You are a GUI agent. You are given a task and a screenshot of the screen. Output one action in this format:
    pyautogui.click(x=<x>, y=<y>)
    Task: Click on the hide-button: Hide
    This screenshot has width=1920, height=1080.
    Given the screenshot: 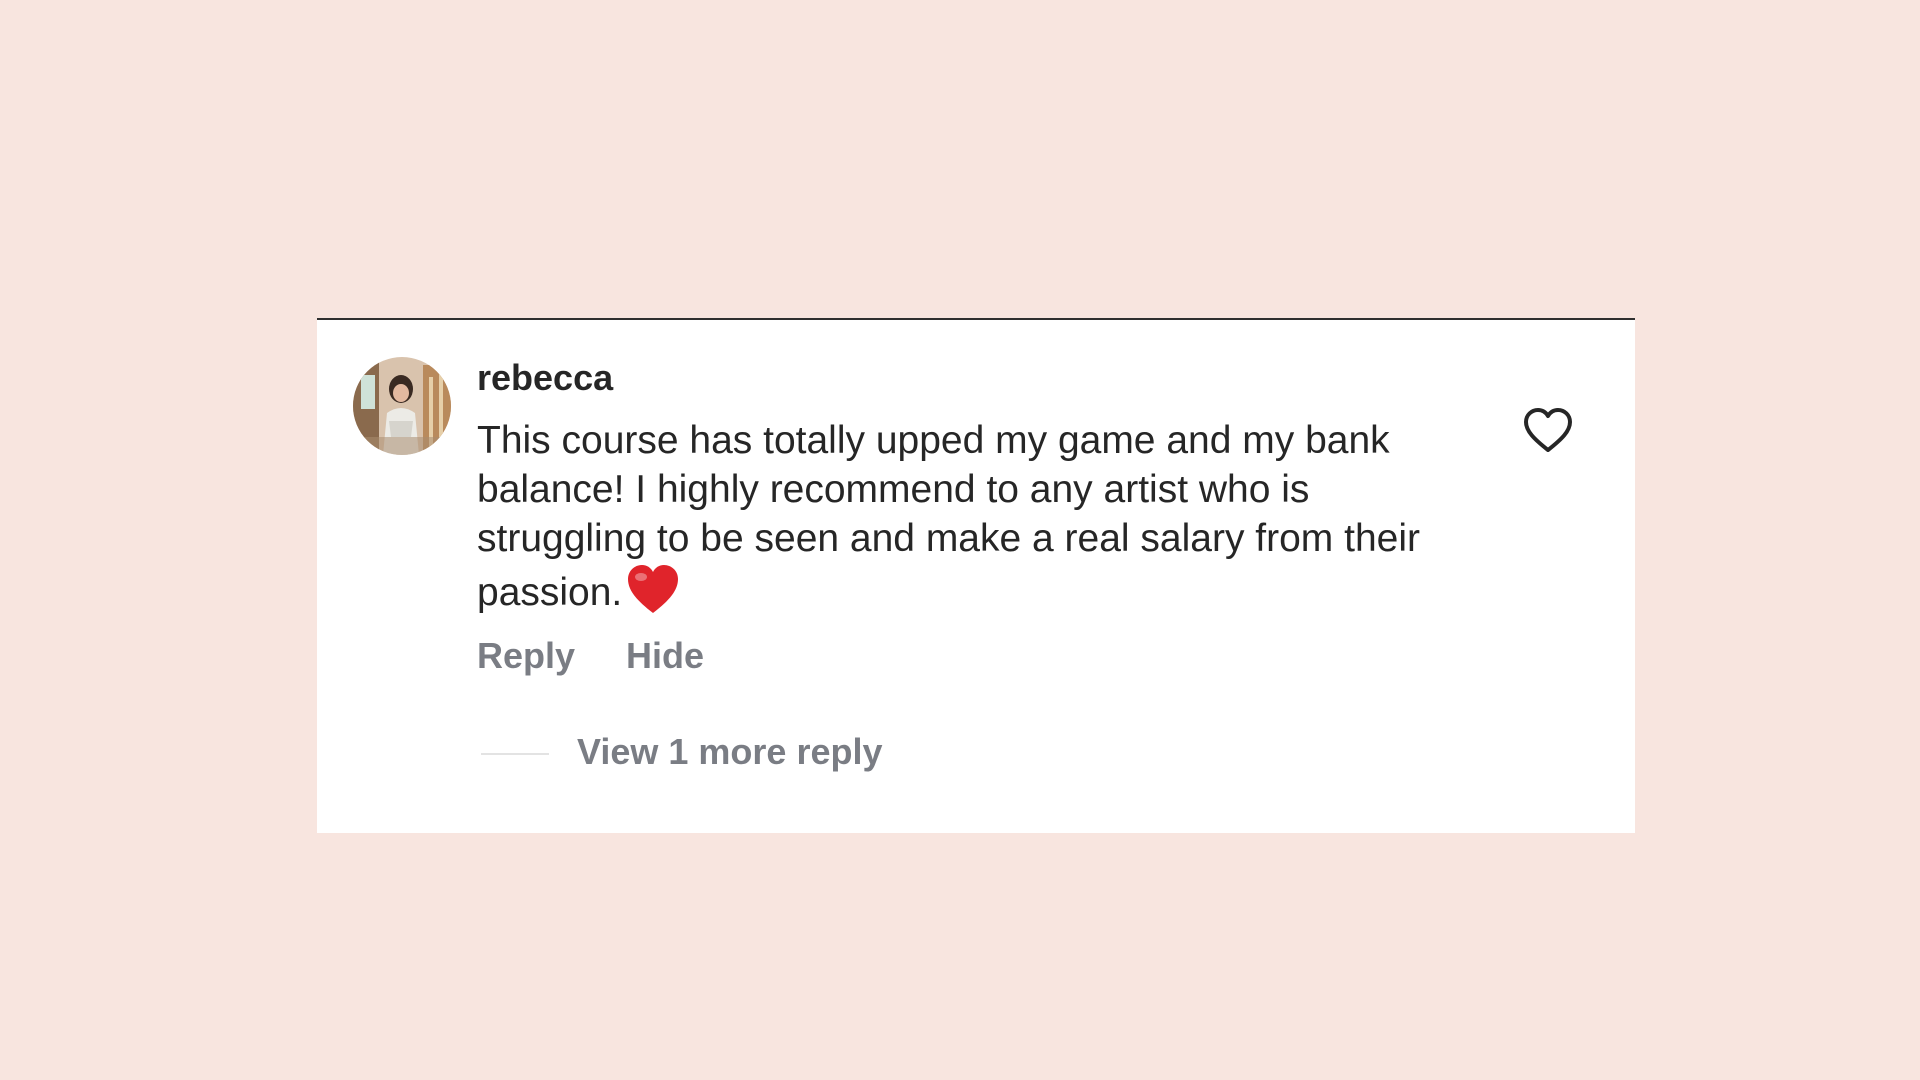 What is the action you would take?
    pyautogui.click(x=665, y=656)
    